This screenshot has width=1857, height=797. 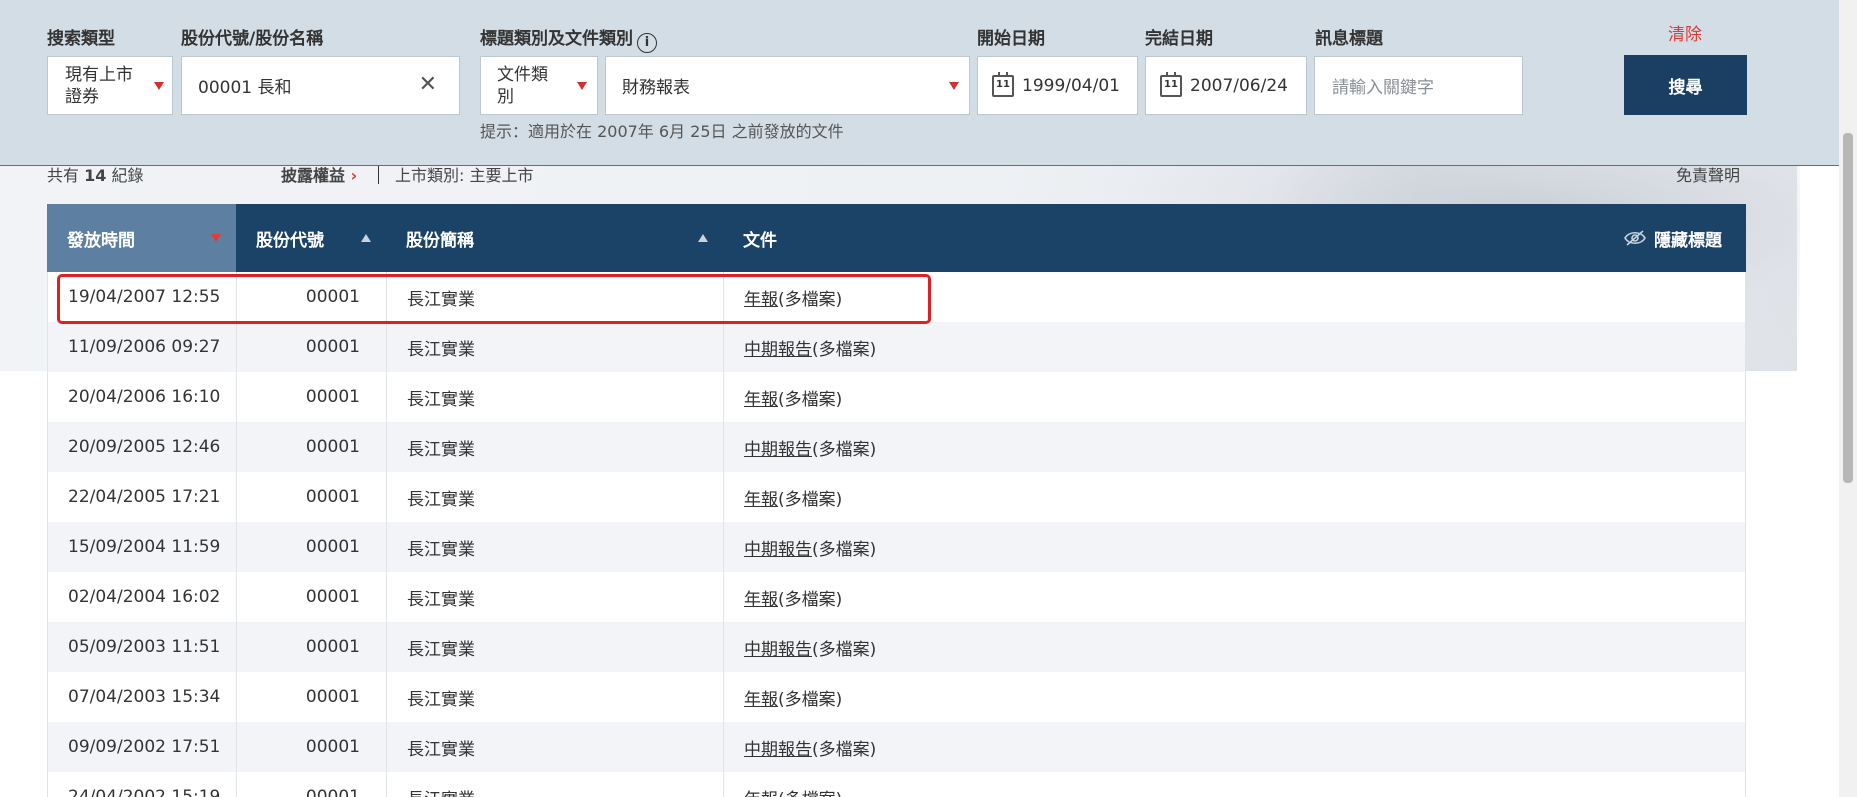 I want to click on doc-type-value-line1: 文件類, so click(x=522, y=74).